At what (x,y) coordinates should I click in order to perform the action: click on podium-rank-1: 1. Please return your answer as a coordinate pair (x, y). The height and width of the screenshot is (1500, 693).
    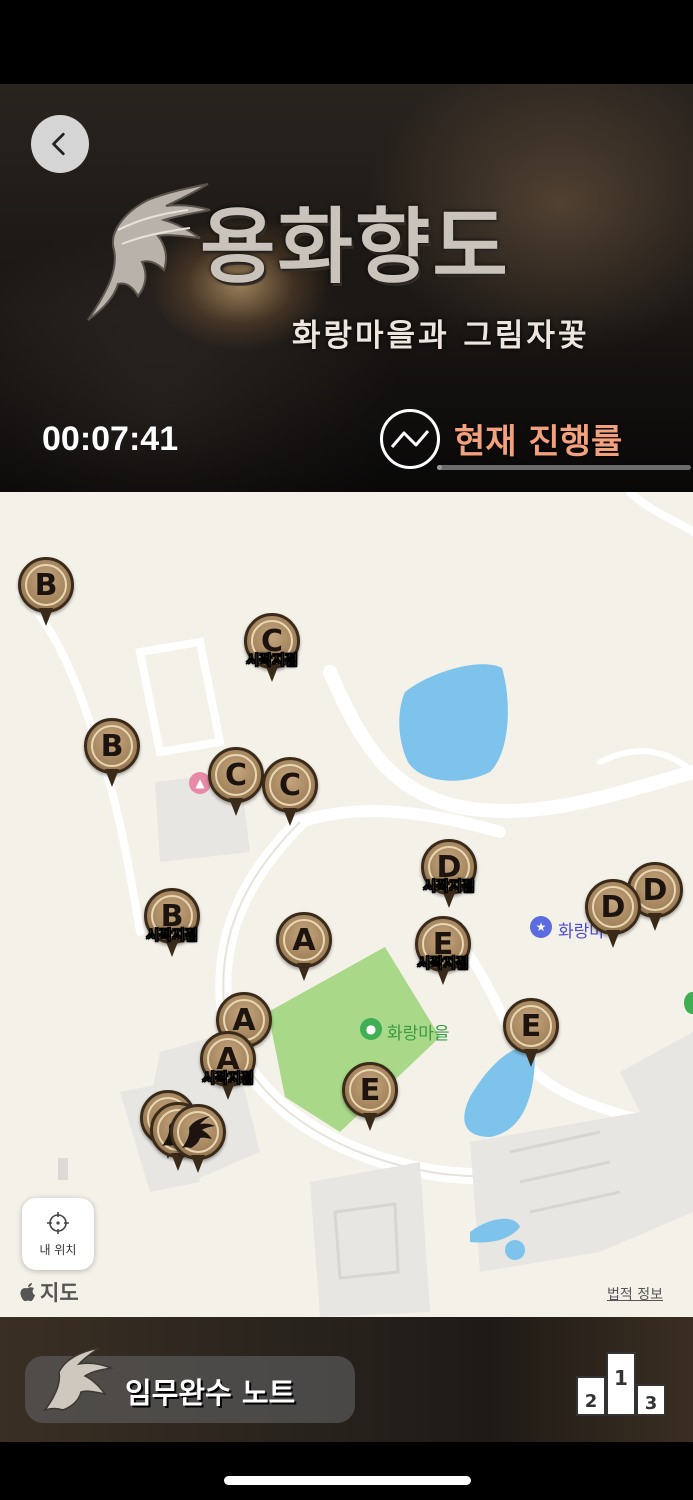
    Looking at the image, I should click on (621, 1378).